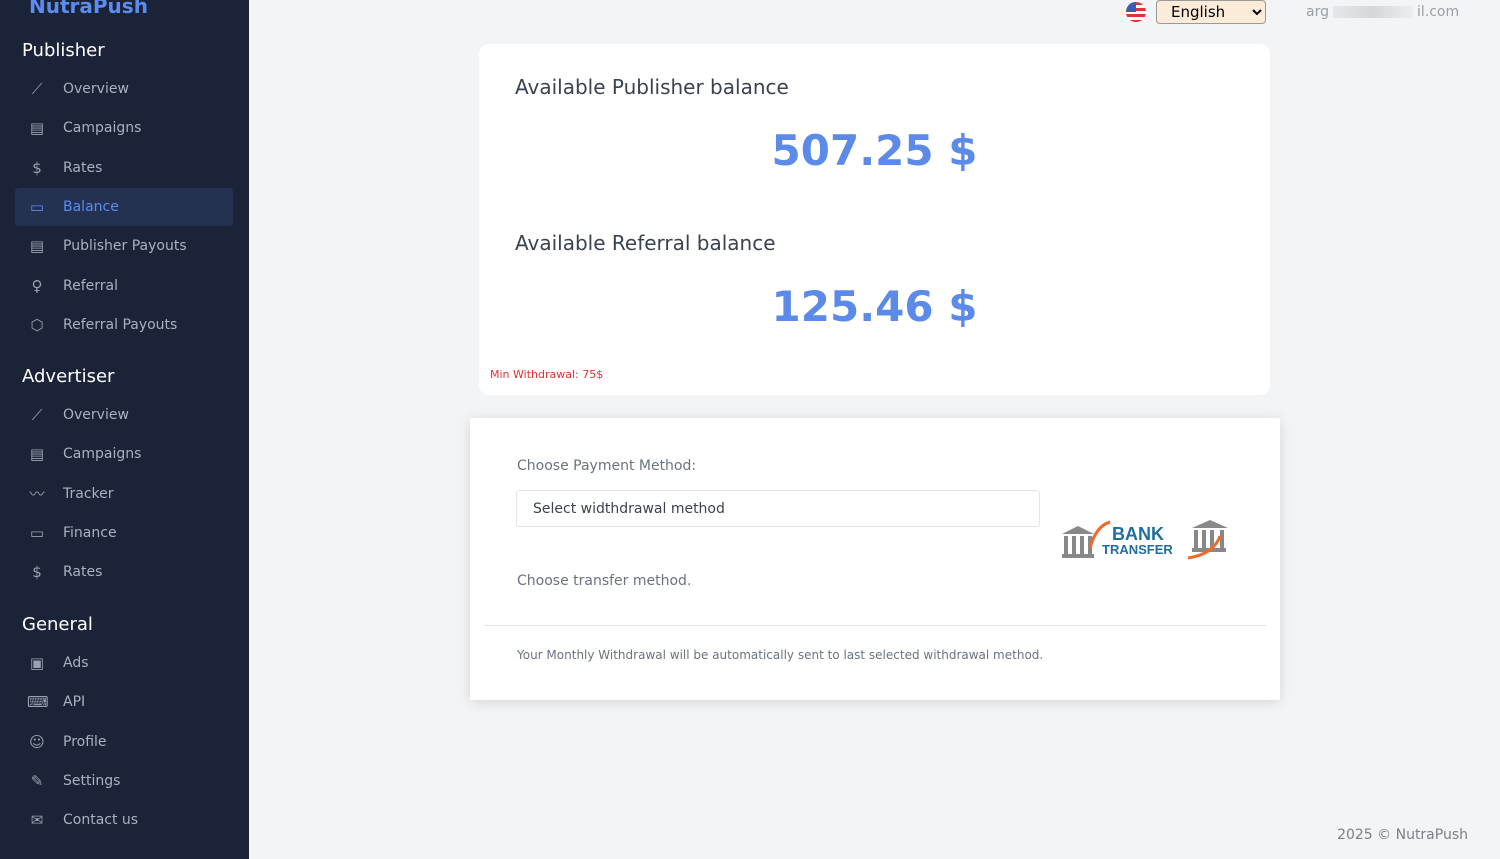 The width and height of the screenshot is (1500, 859). I want to click on sidebar-item-label: Tracker, so click(88, 493).